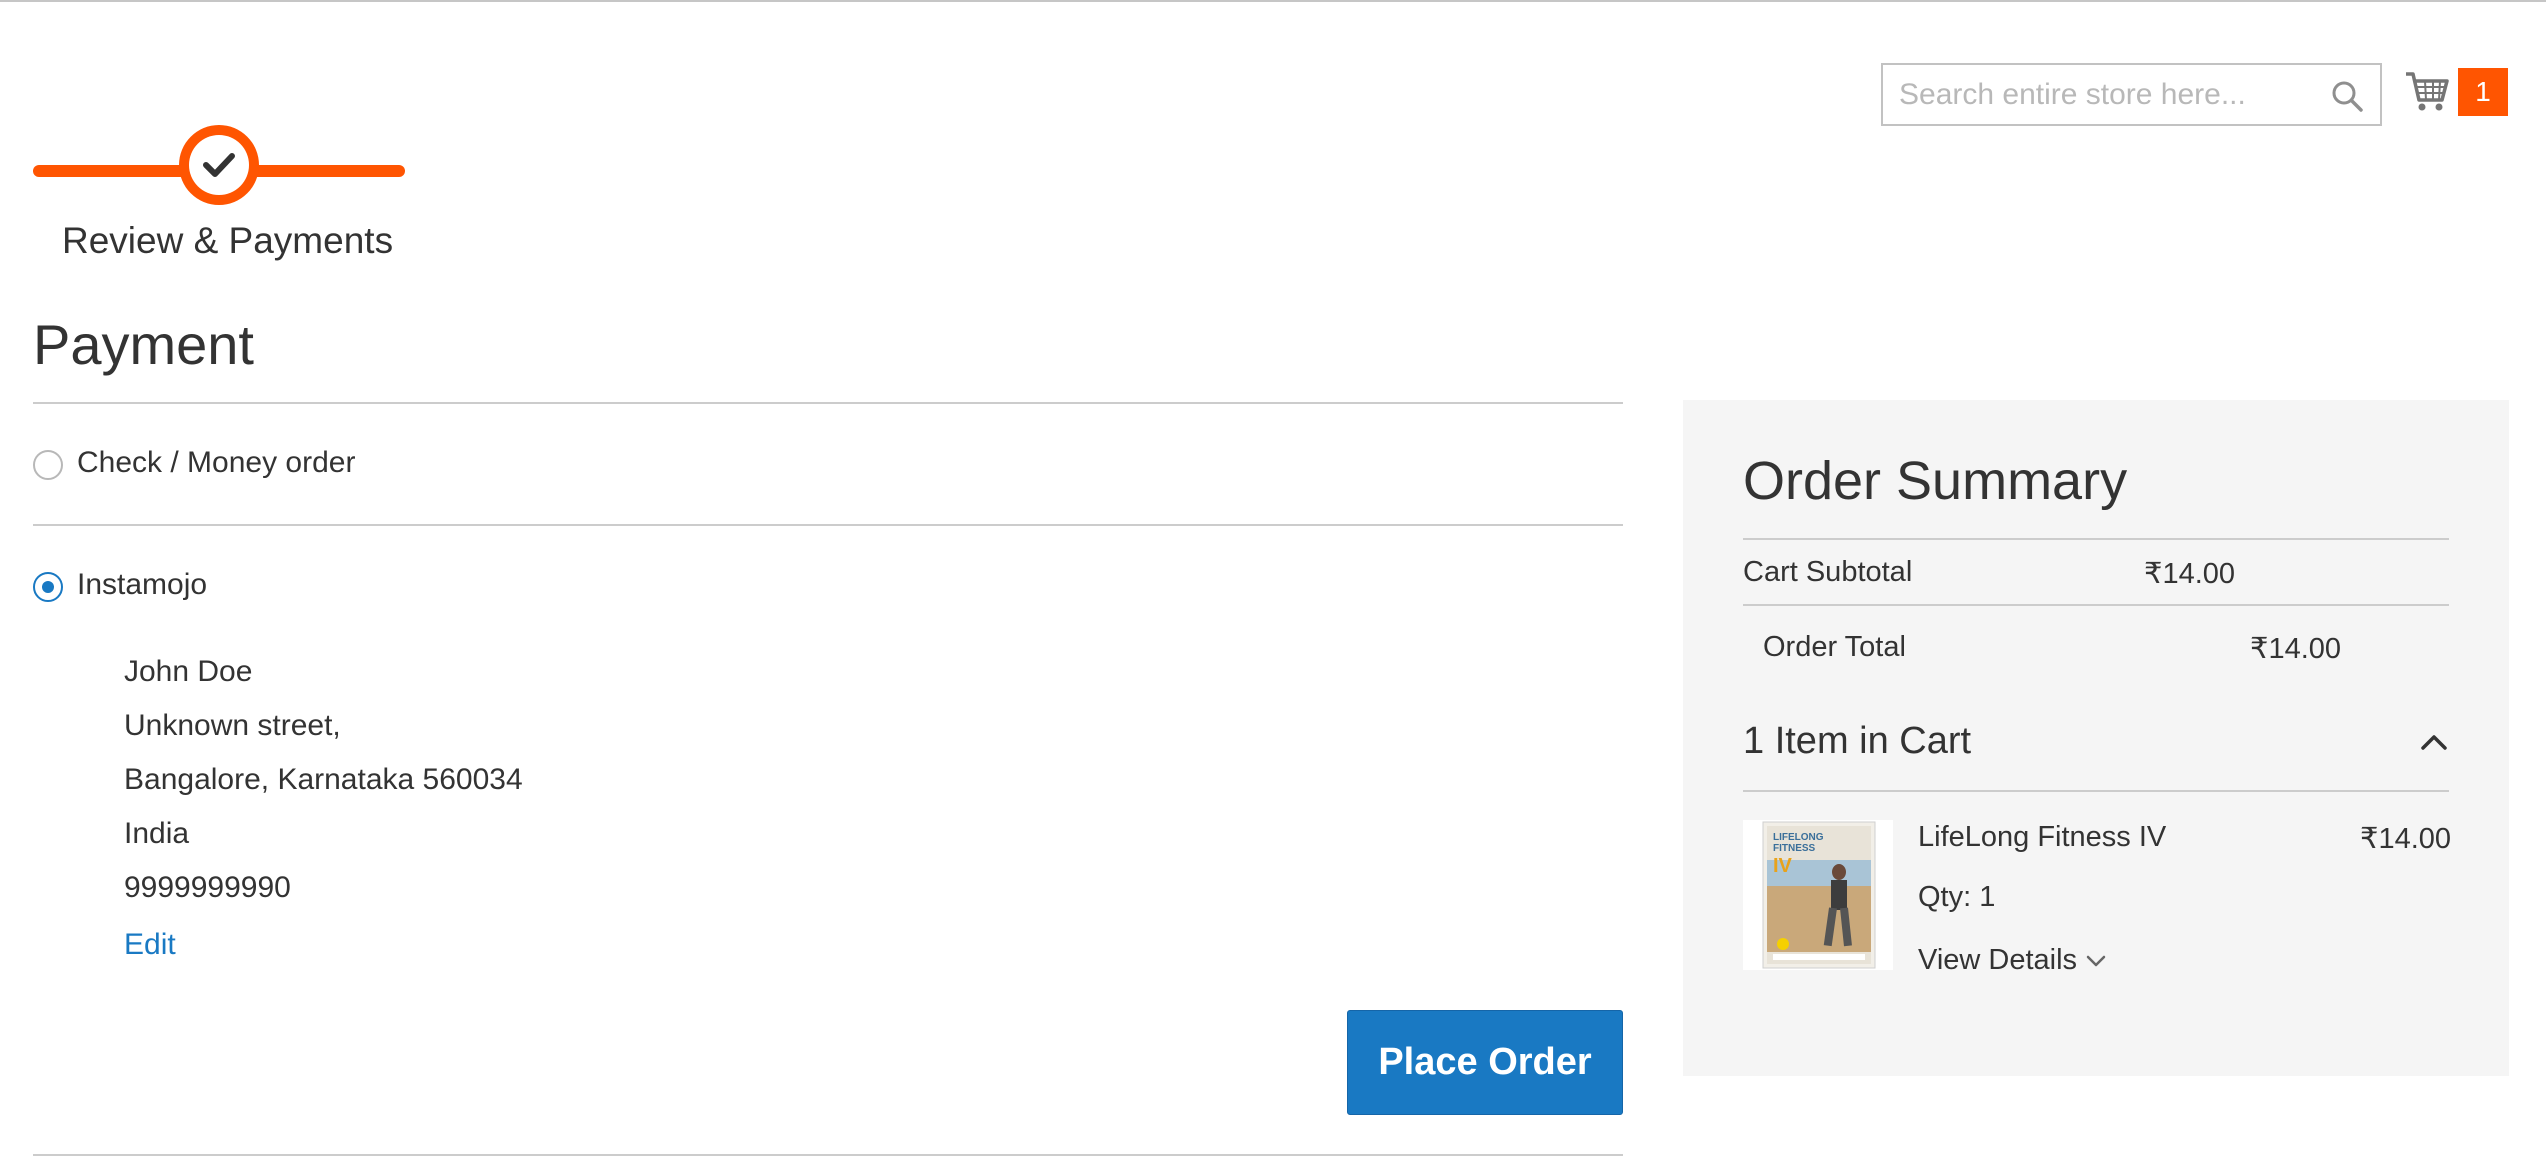 The width and height of the screenshot is (2546, 1160). Describe the element at coordinates (1818, 895) in the screenshot. I see `product-thumbnail: LIFELONG FITNESS IV` at that location.